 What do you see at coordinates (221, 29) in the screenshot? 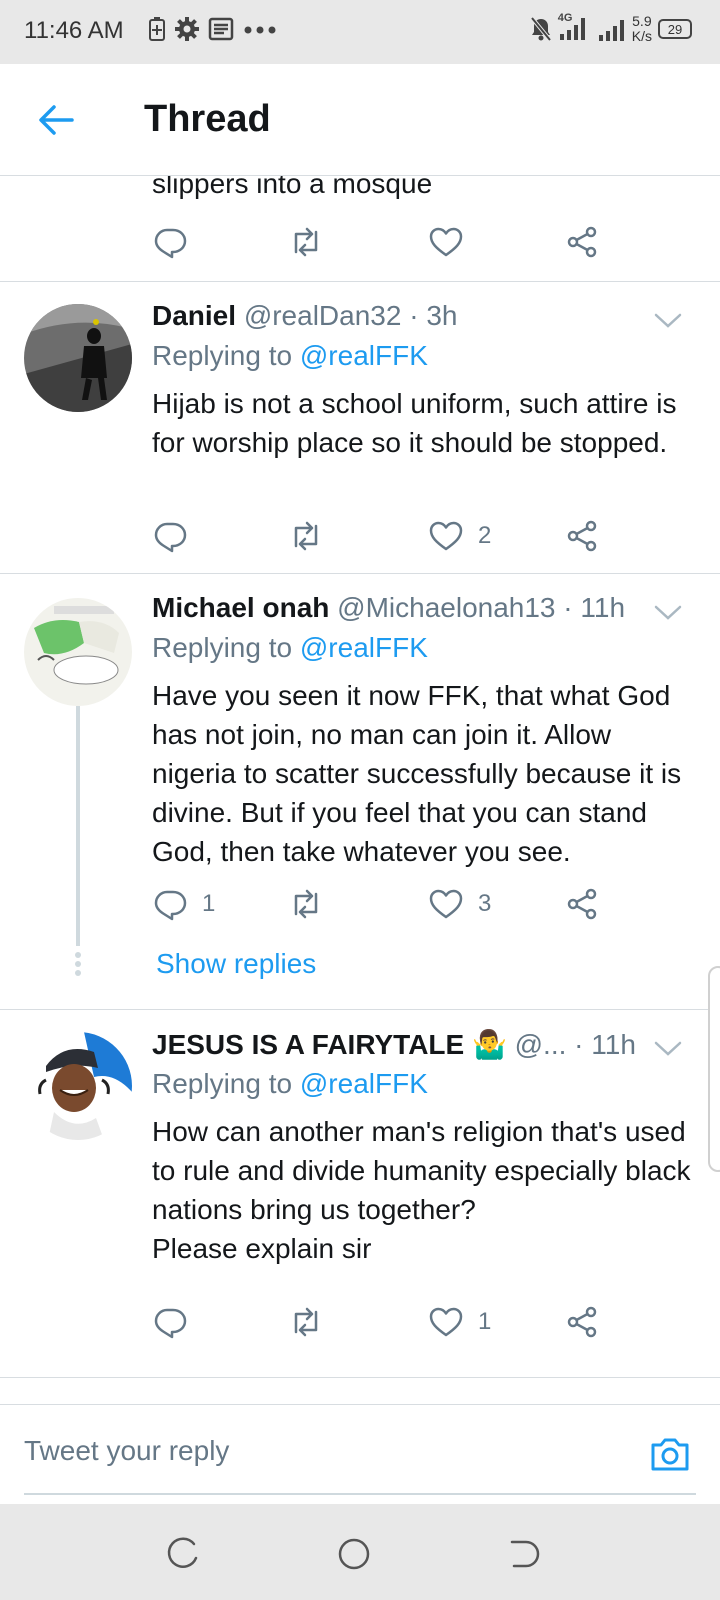
I see `news-icon` at bounding box center [221, 29].